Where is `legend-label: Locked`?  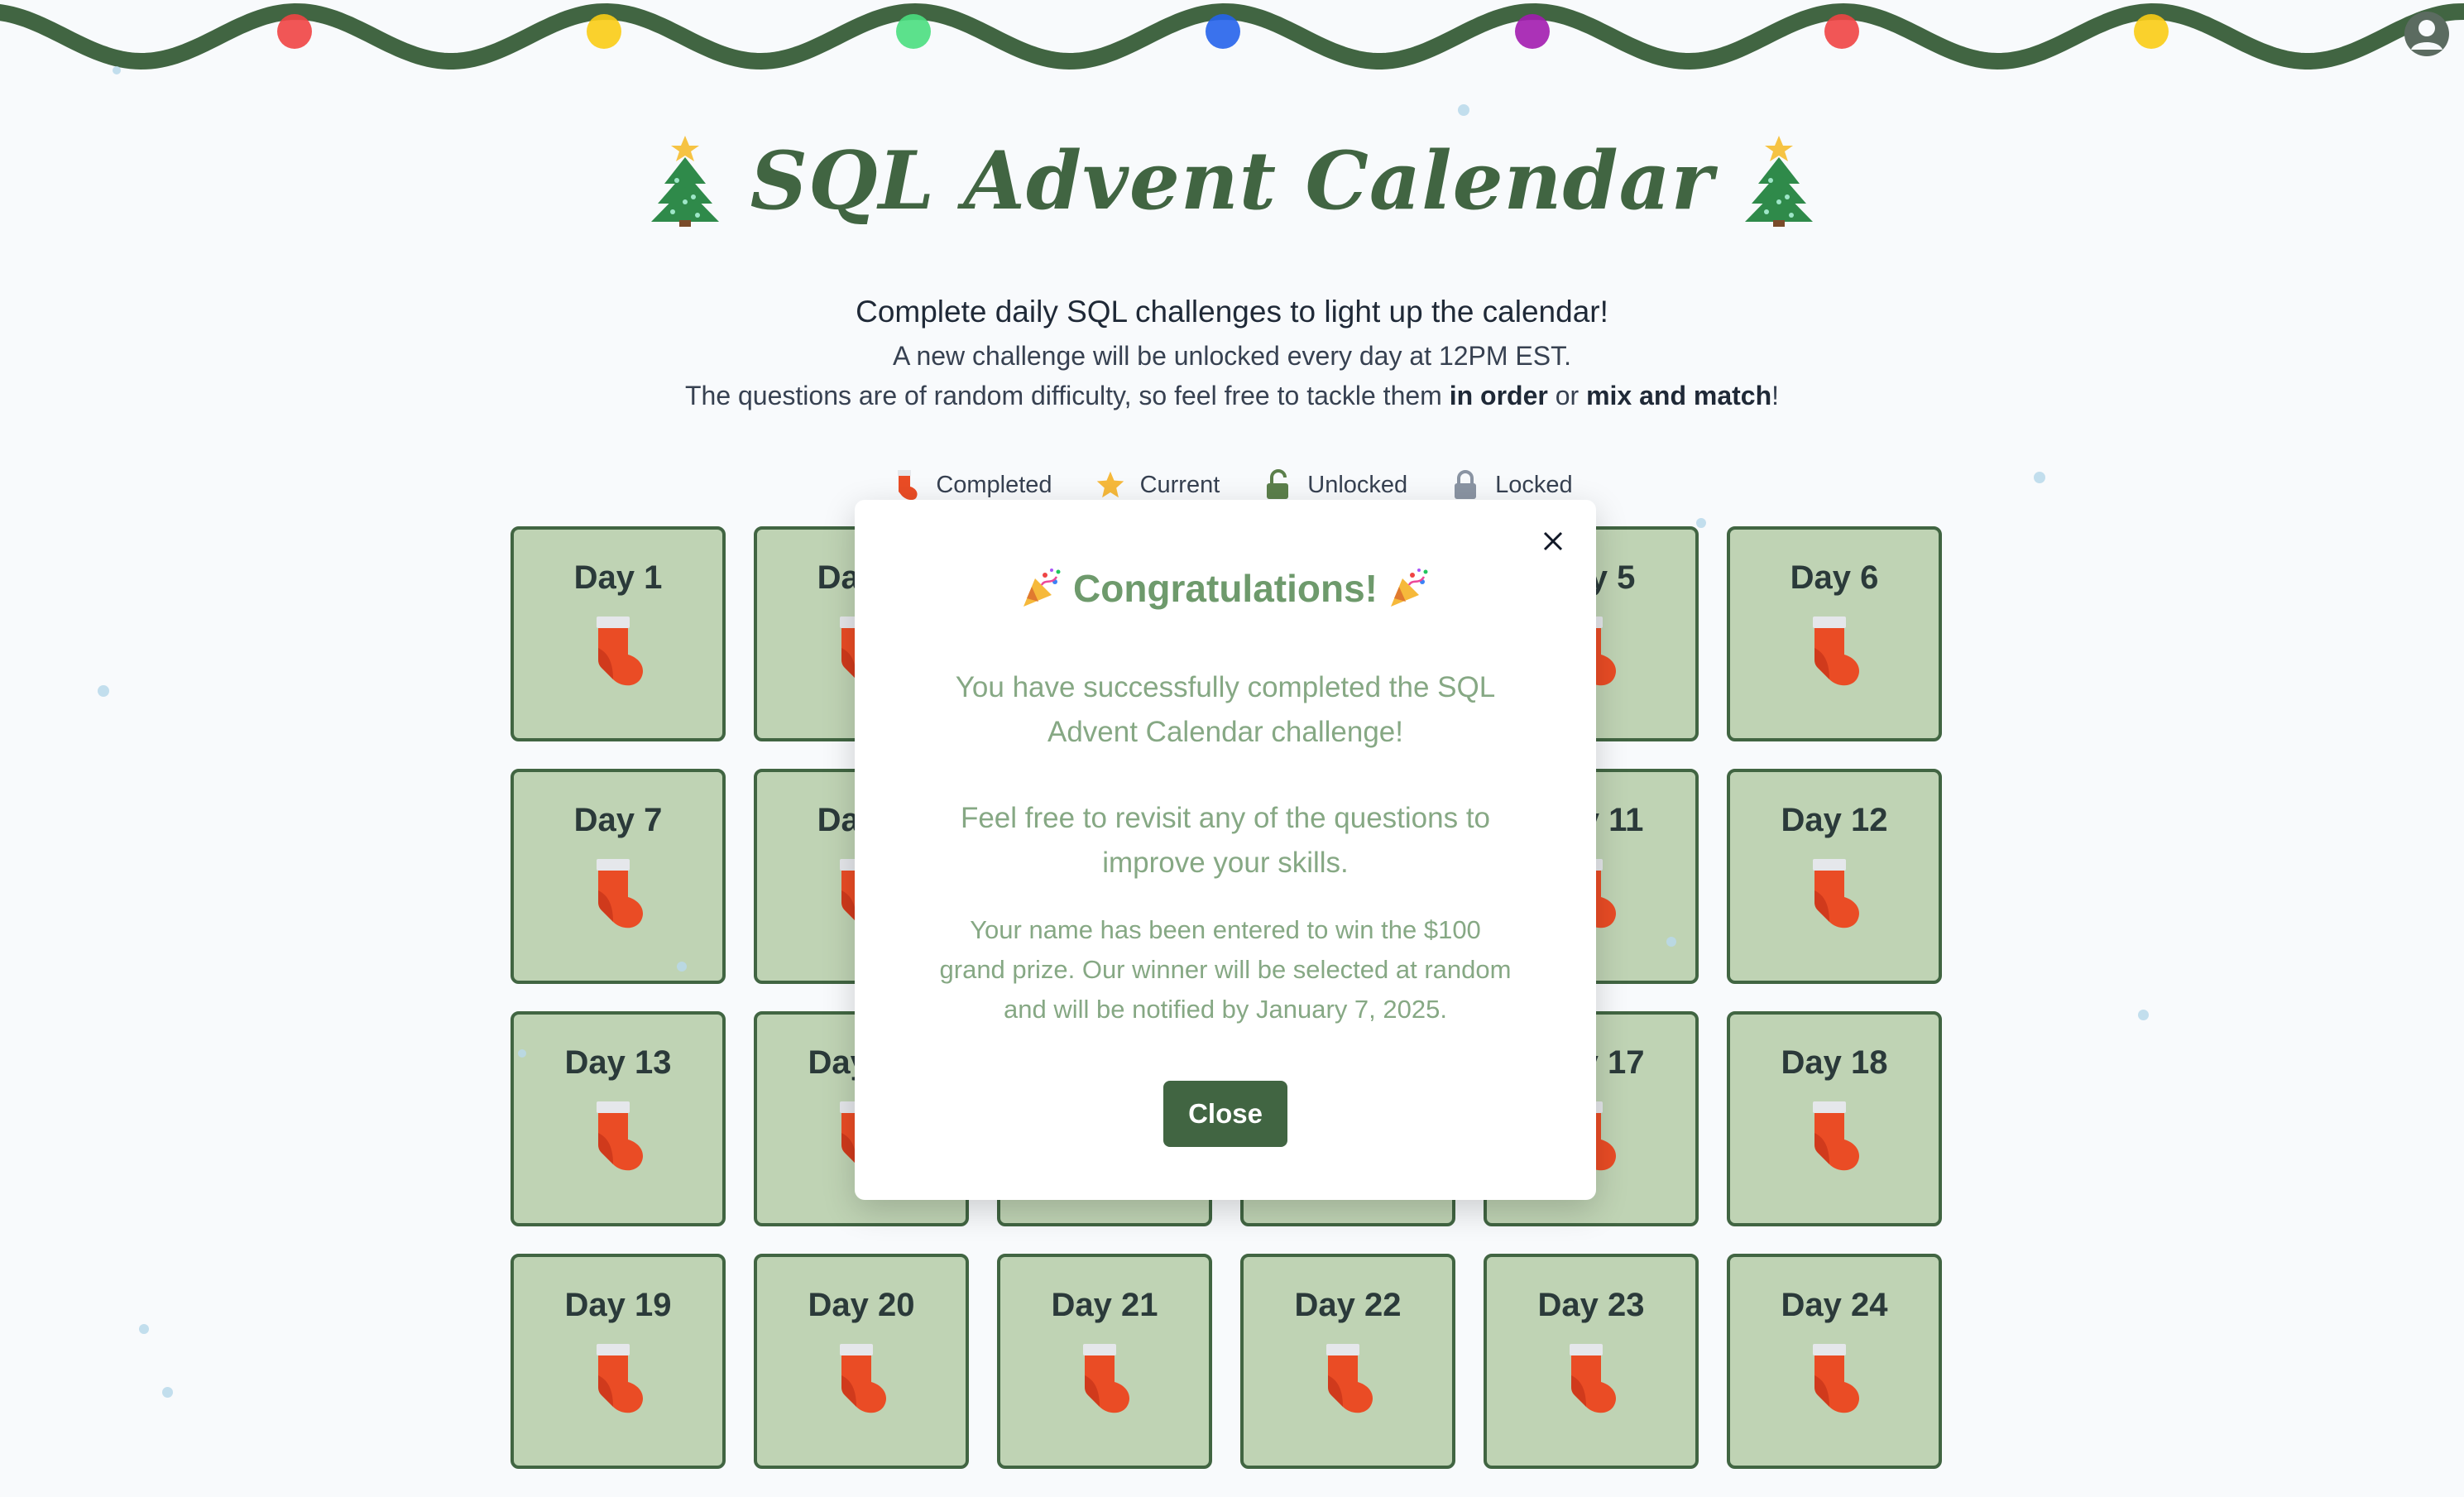 legend-label: Locked is located at coordinates (1534, 484).